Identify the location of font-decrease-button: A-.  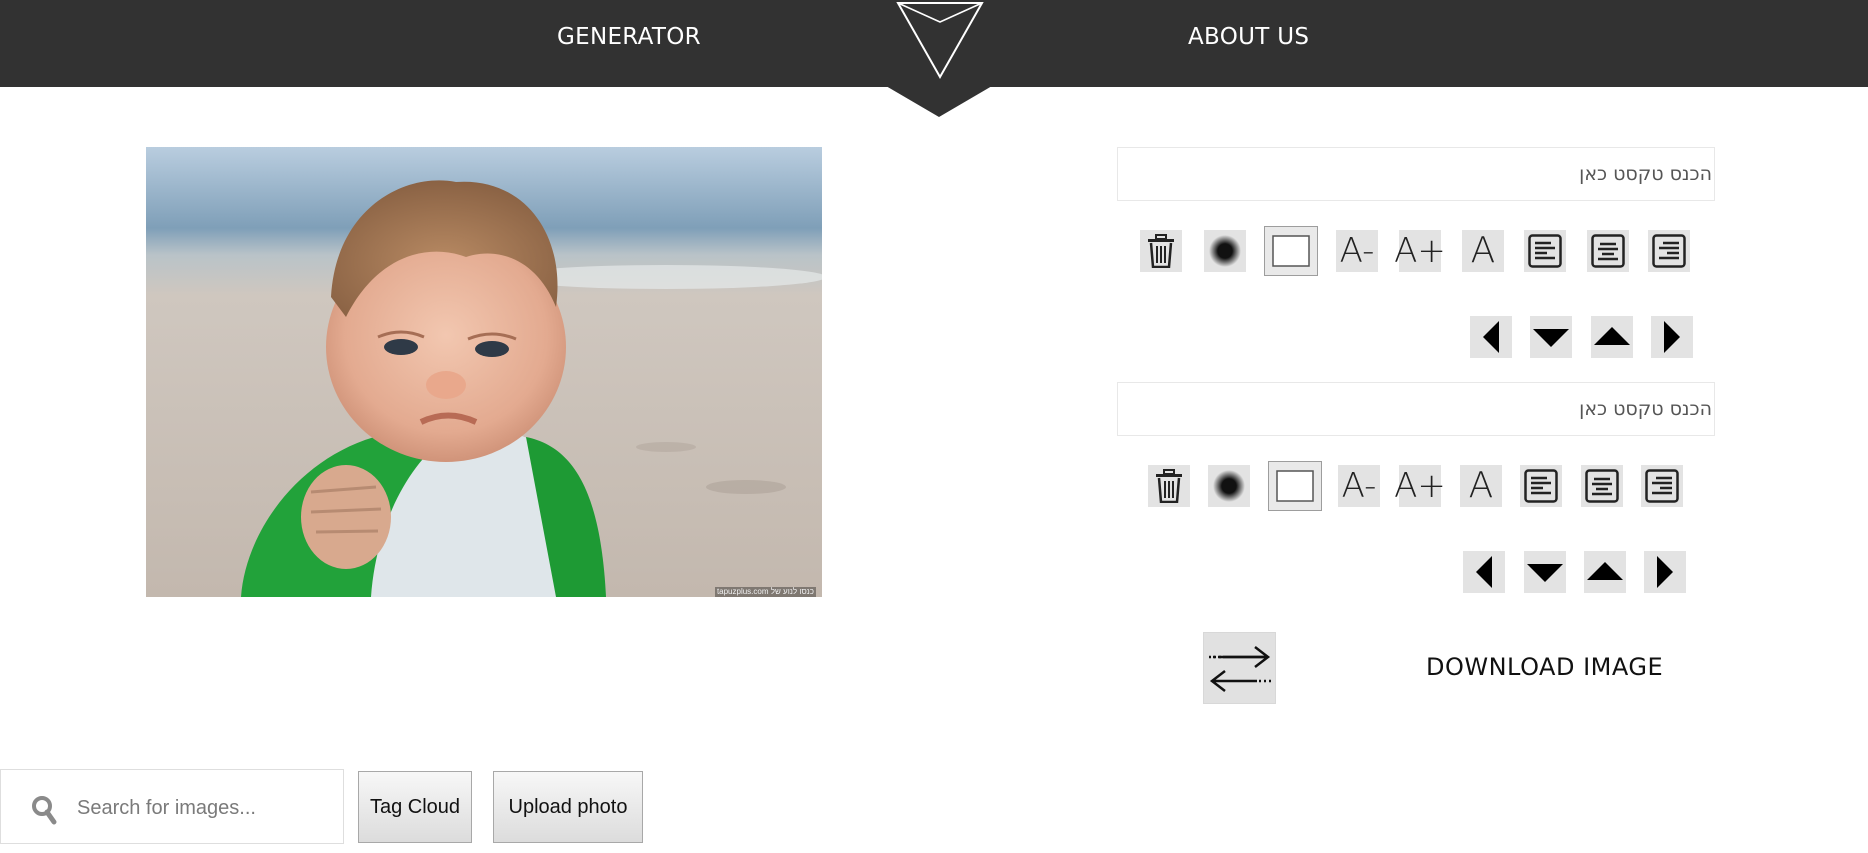
(1357, 251).